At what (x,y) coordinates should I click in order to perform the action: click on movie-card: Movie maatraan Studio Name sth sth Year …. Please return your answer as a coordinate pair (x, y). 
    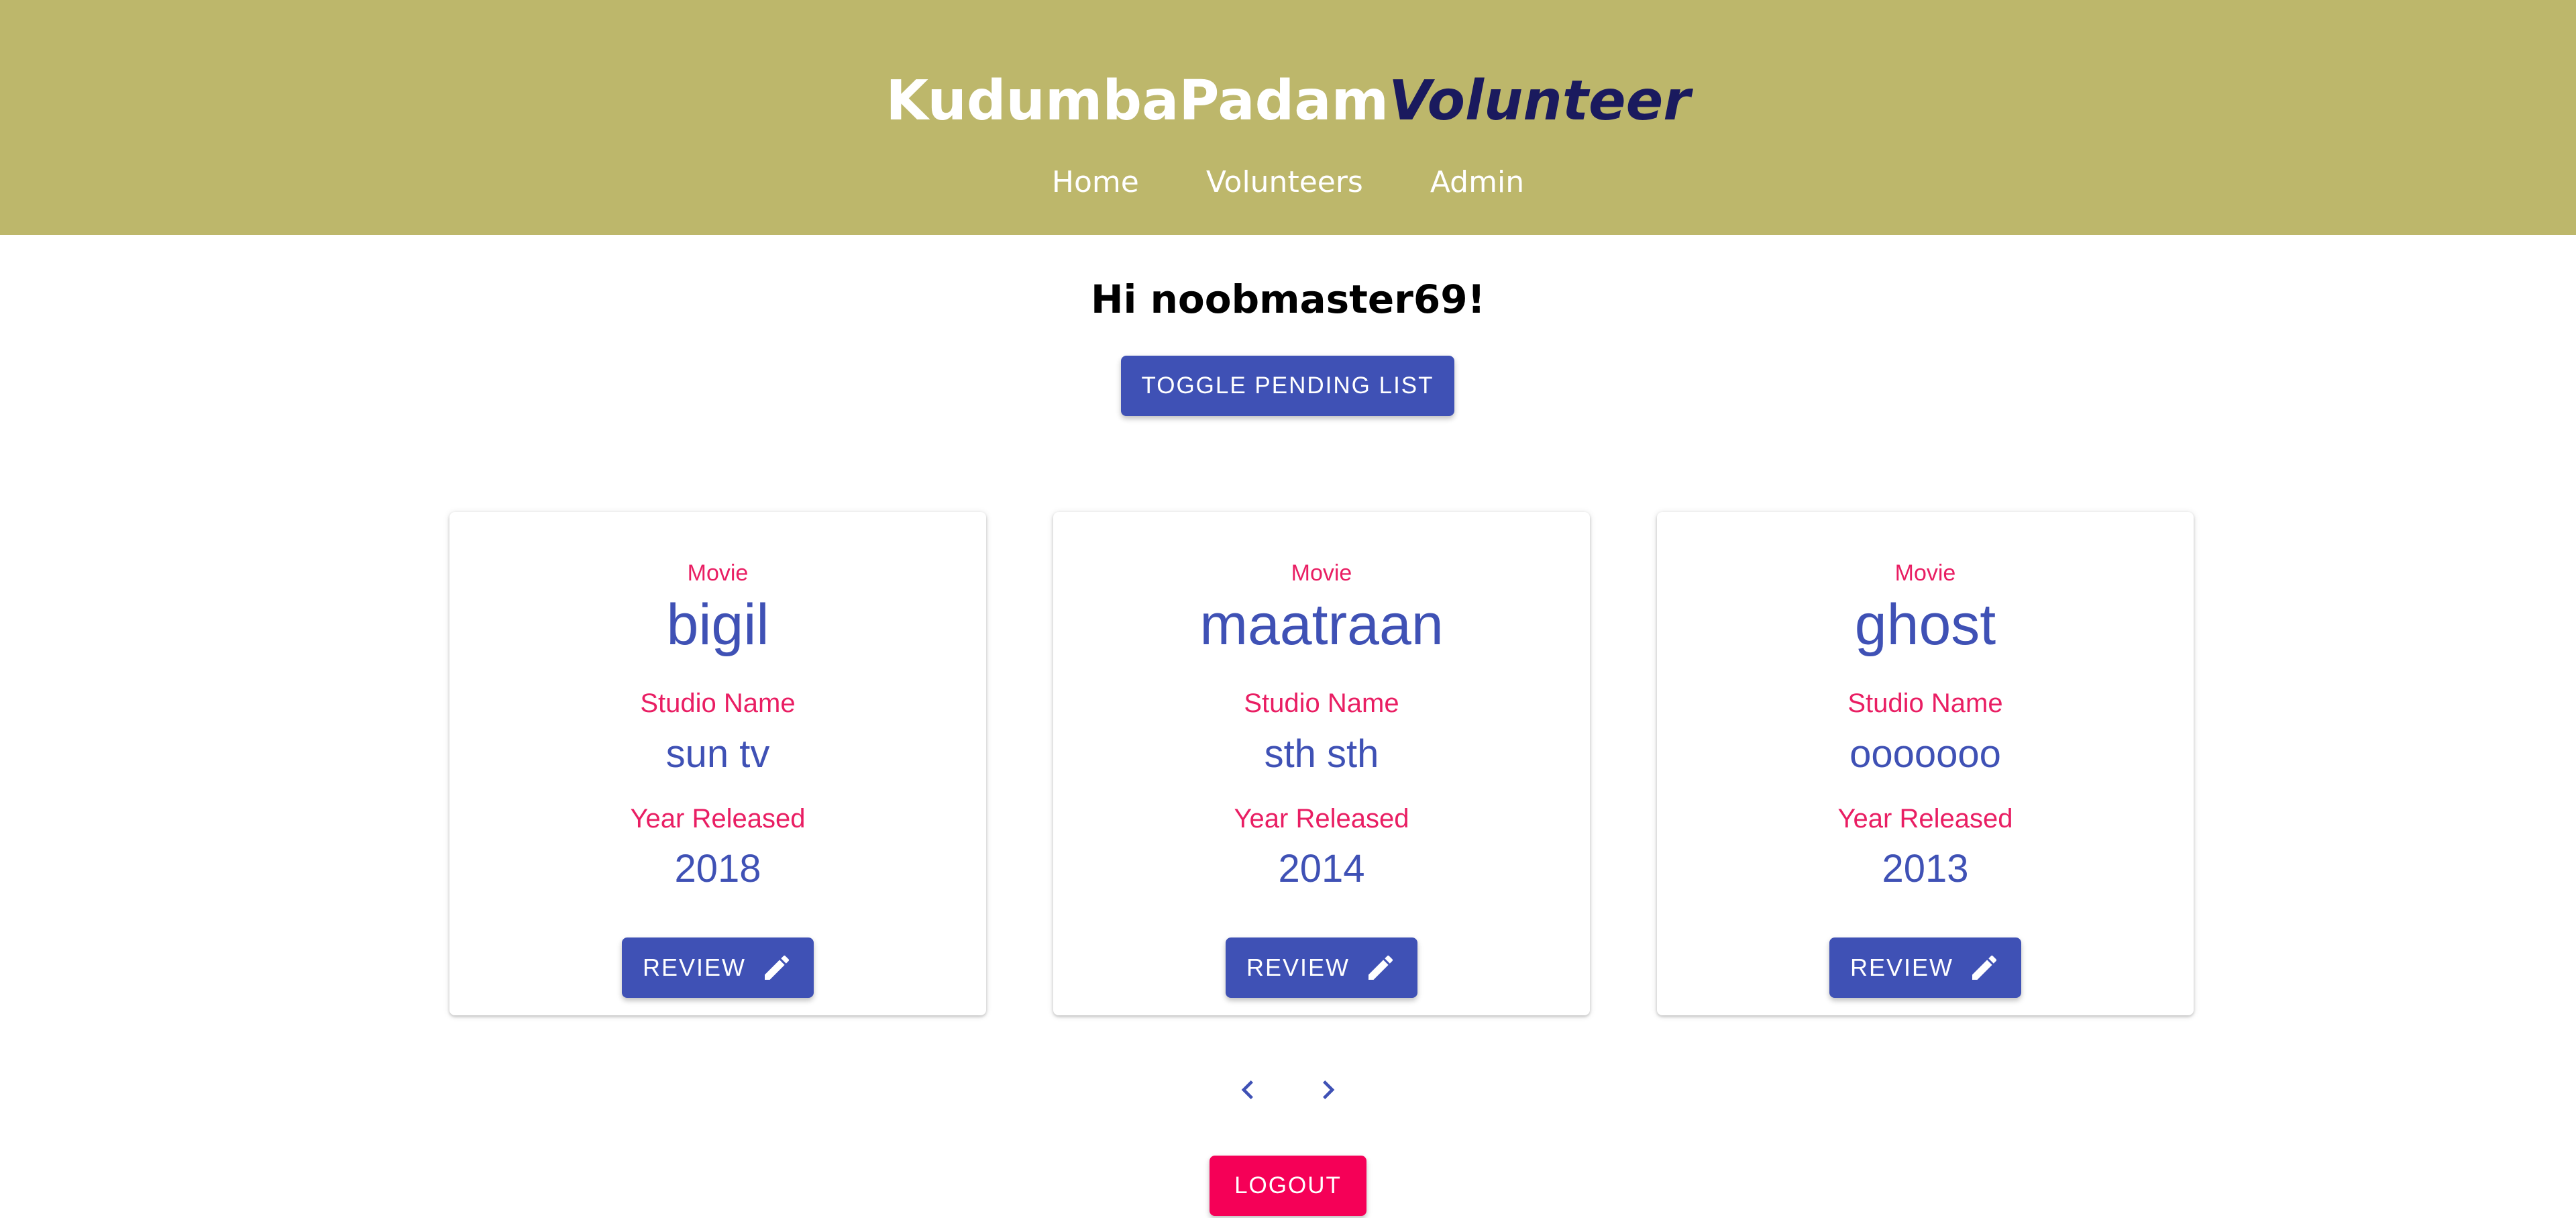
    Looking at the image, I should click on (1321, 763).